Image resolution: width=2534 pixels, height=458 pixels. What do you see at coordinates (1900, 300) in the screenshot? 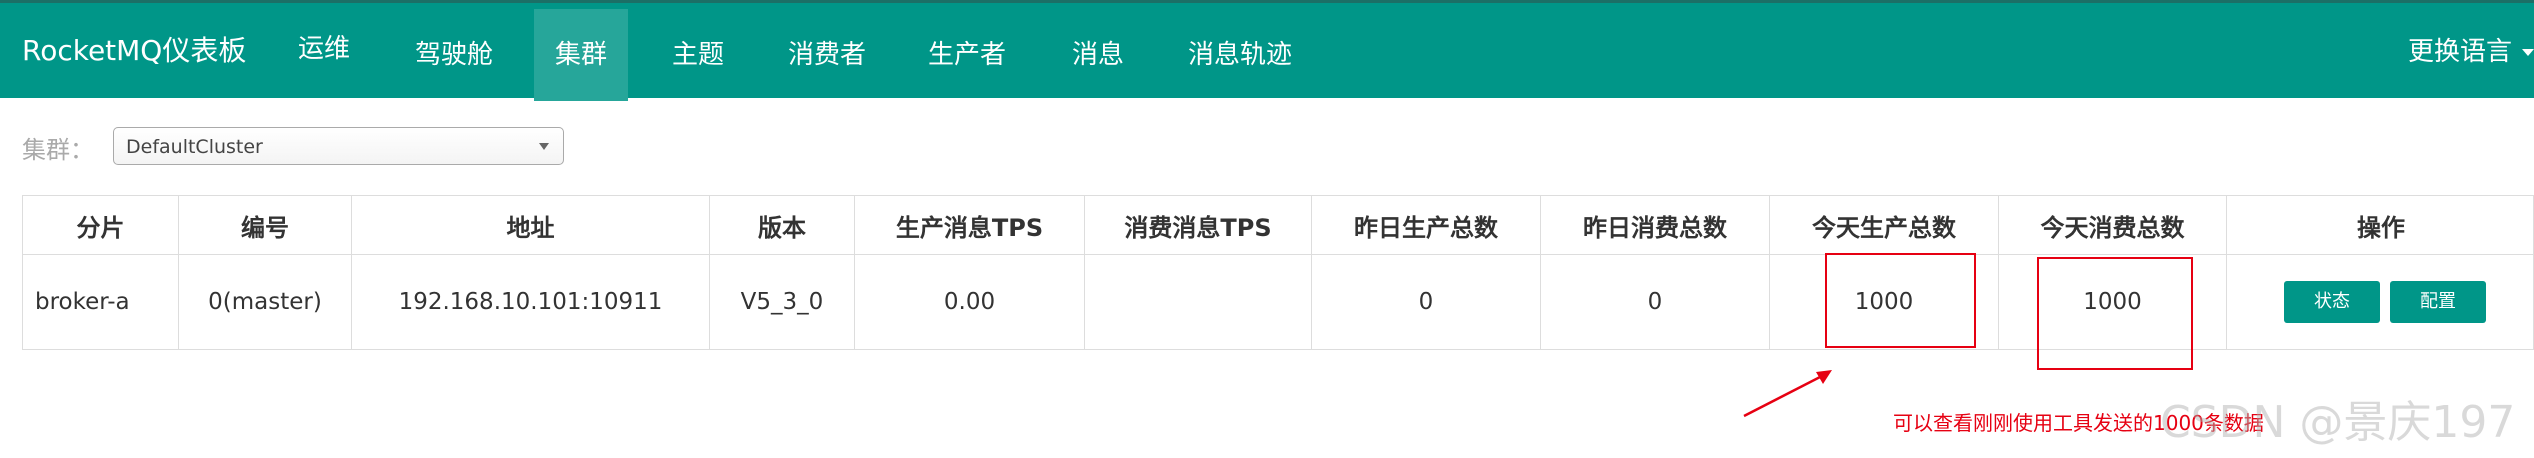
I see `highlight-box-today-produced` at bounding box center [1900, 300].